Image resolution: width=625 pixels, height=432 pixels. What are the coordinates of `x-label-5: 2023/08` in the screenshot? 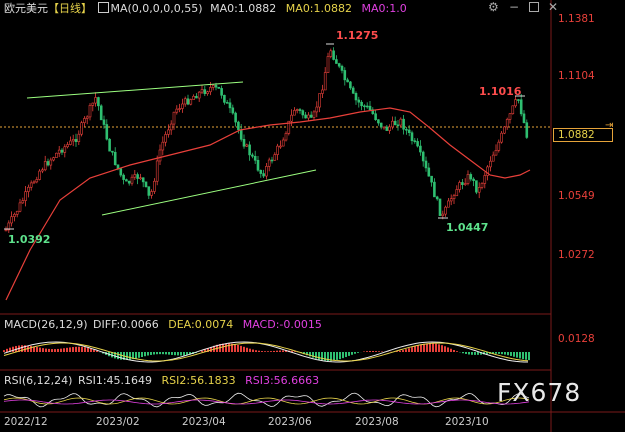 It's located at (377, 422).